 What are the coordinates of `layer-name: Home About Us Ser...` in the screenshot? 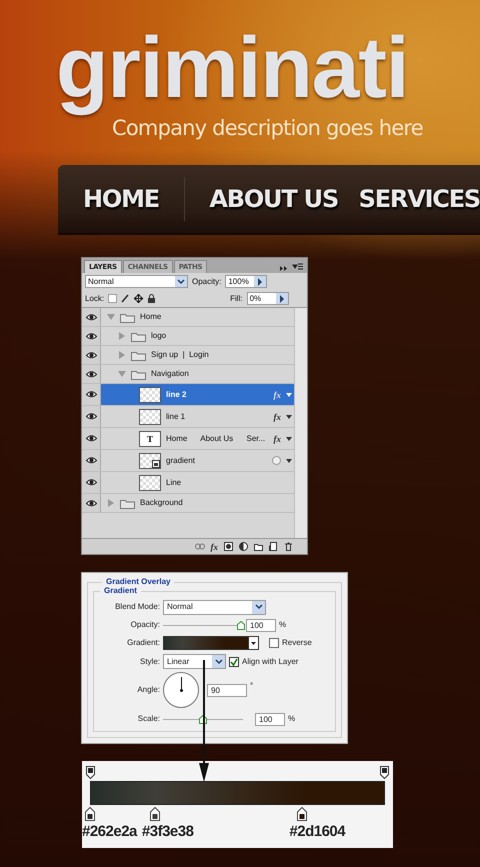 It's located at (216, 439).